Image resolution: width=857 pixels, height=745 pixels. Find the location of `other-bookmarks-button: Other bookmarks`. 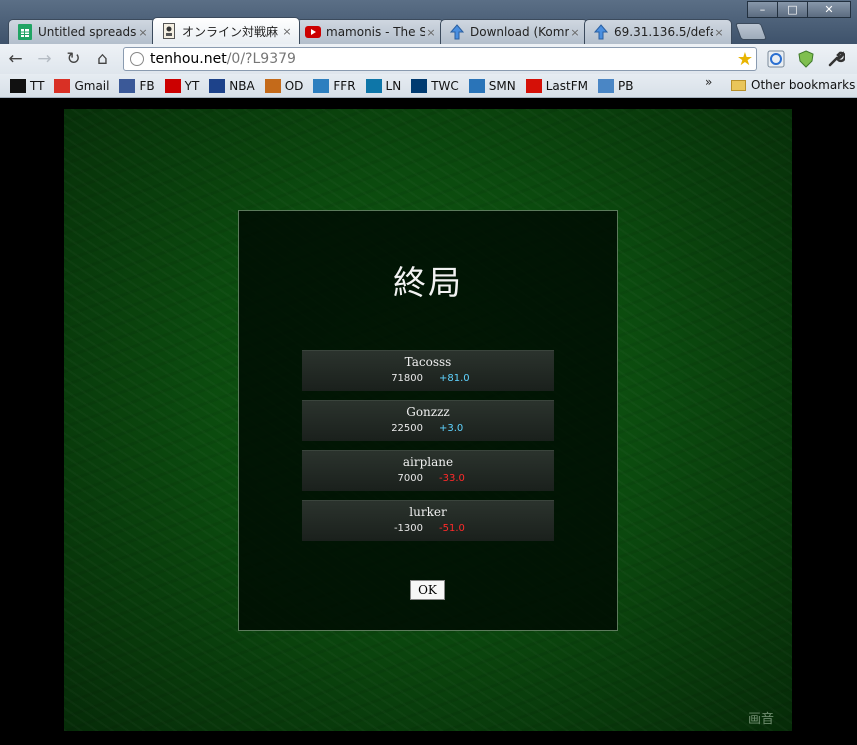

other-bookmarks-button: Other bookmarks is located at coordinates (793, 85).